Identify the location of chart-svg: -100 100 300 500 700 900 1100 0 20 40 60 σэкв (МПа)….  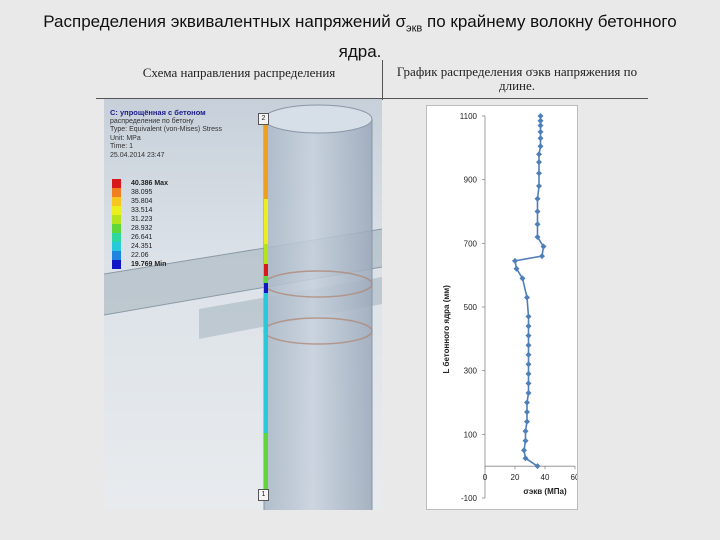
(509, 307).